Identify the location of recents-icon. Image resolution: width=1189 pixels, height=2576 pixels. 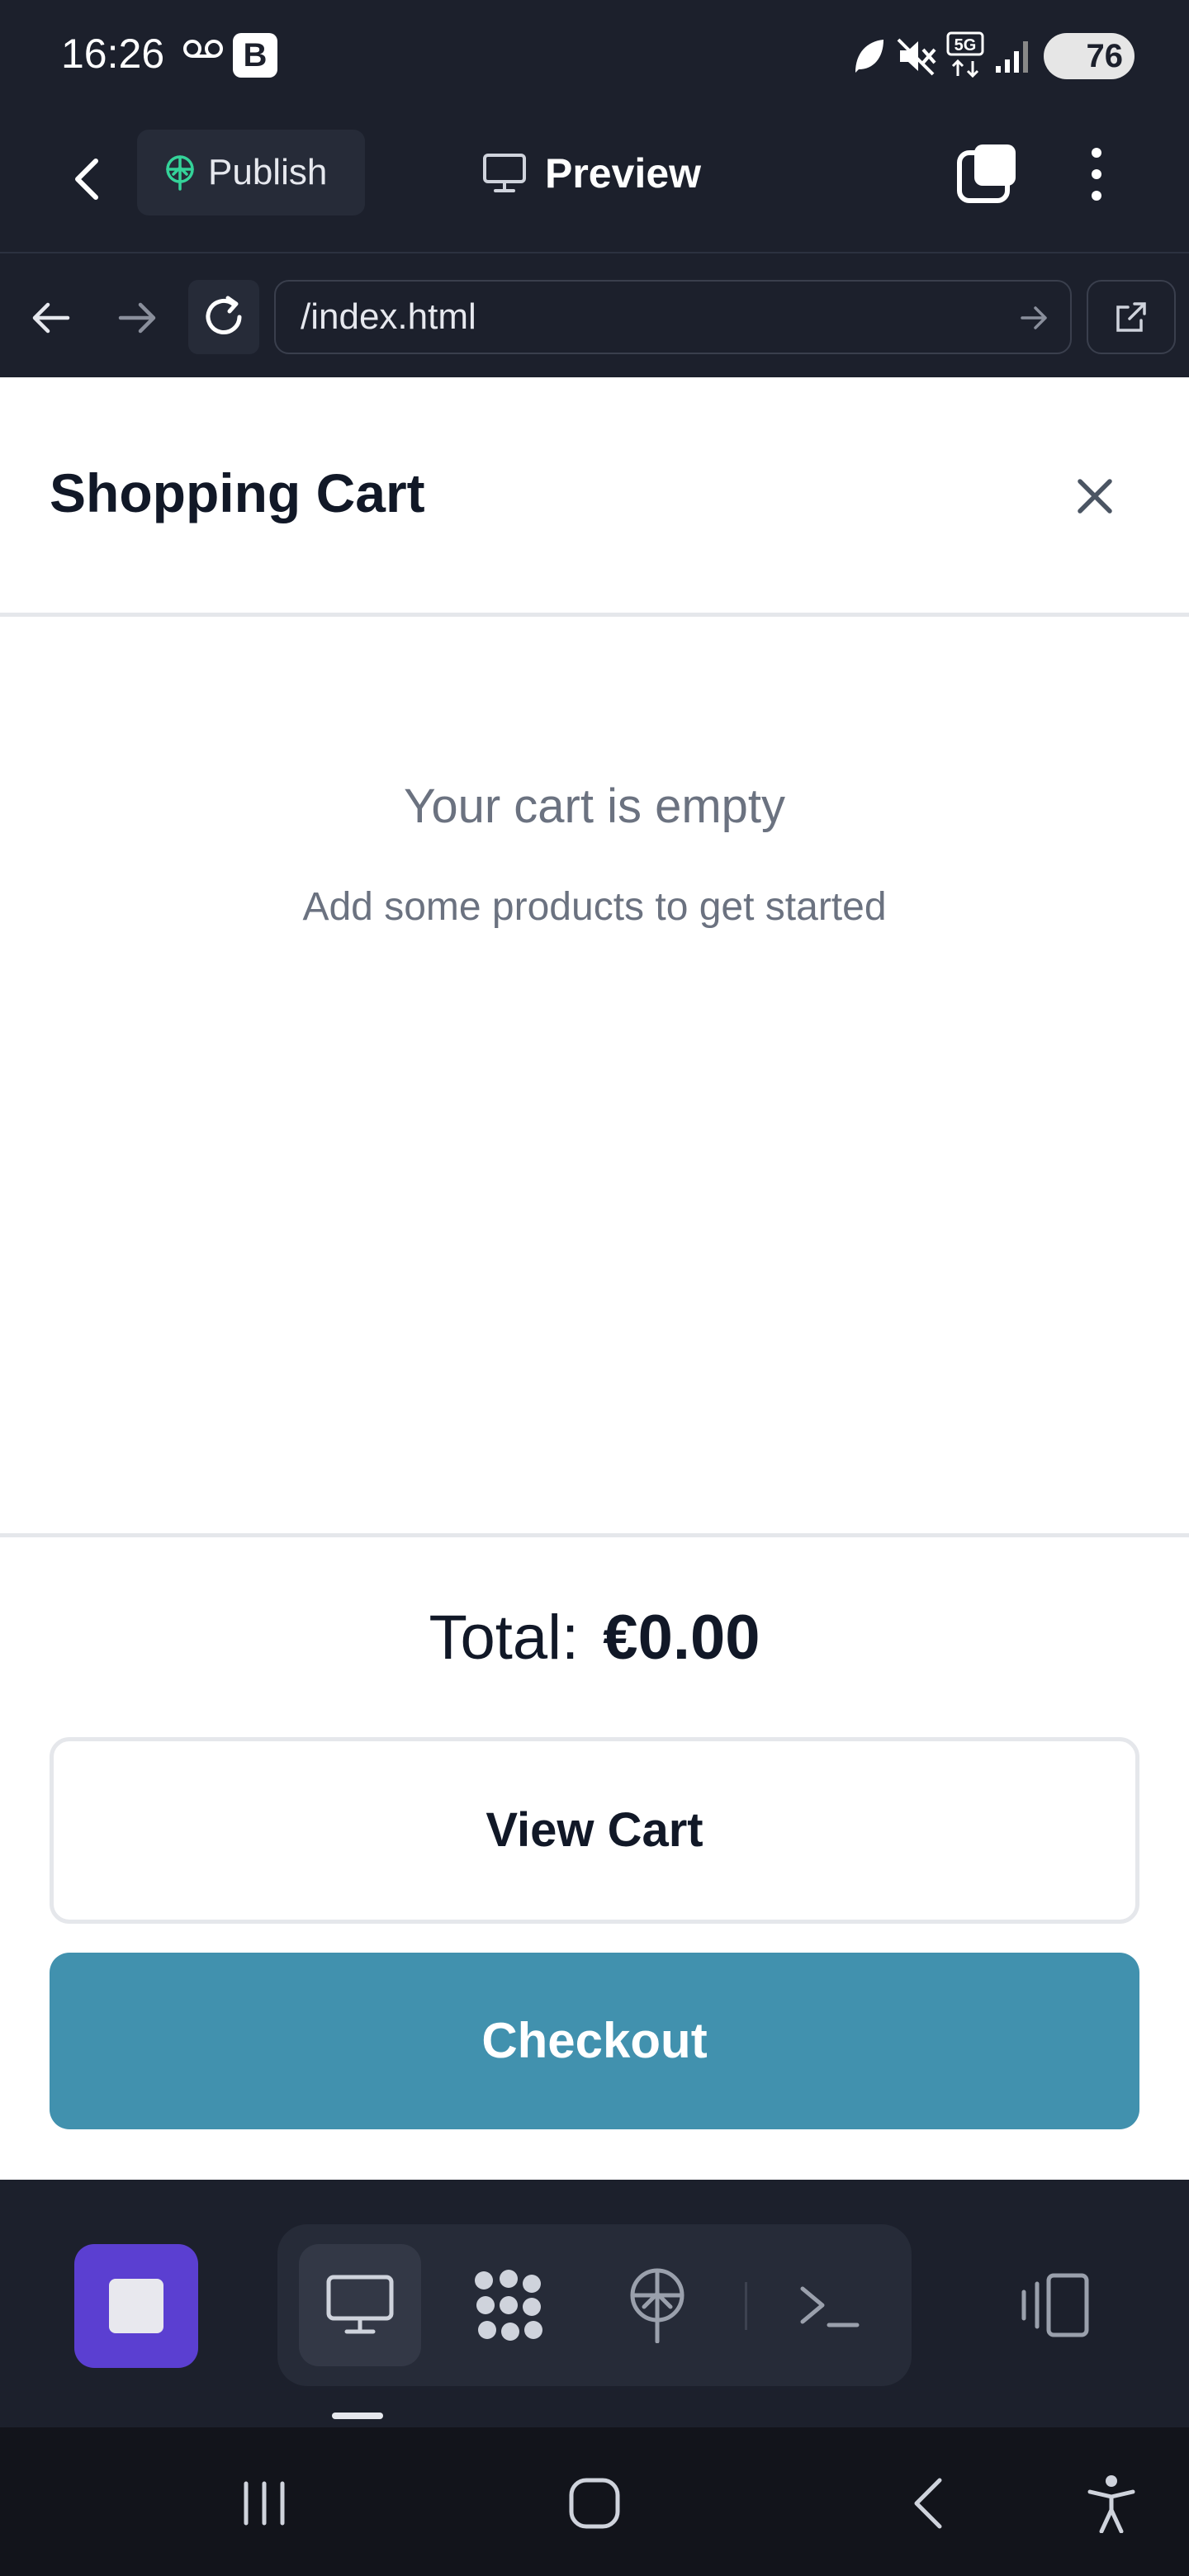
(264, 2503).